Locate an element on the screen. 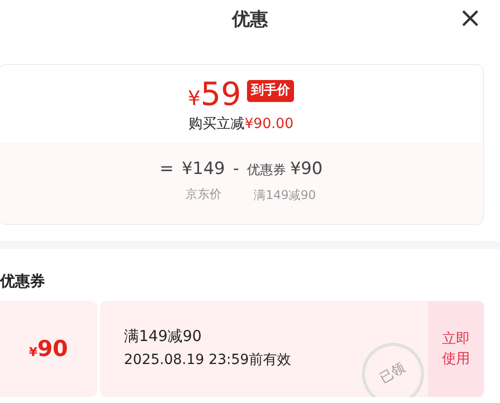 The width and height of the screenshot is (500, 403). close-button: × is located at coordinates (470, 18).